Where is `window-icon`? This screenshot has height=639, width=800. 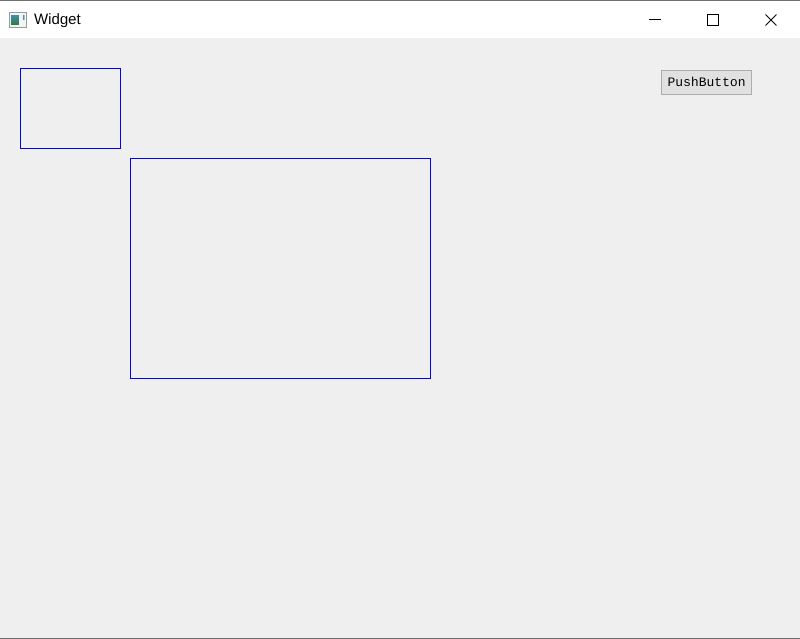
window-icon is located at coordinates (18, 20).